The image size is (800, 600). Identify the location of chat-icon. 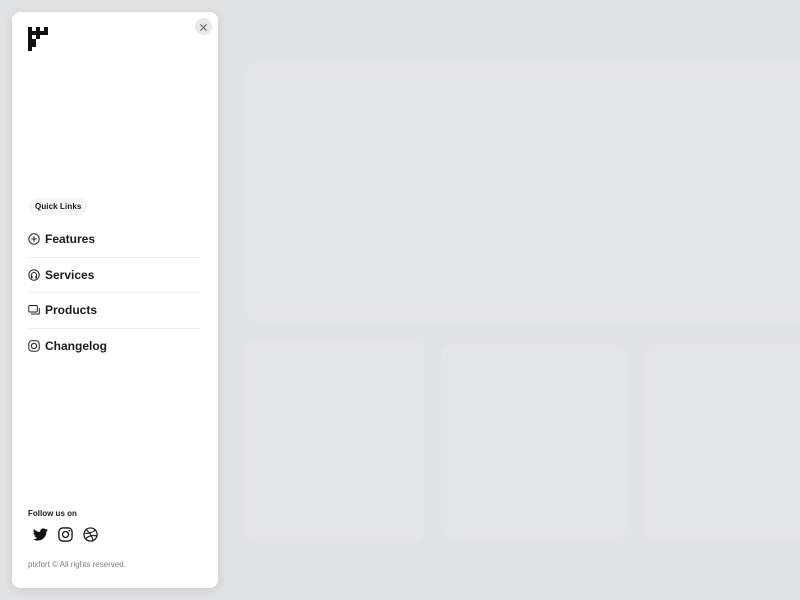
(34, 310).